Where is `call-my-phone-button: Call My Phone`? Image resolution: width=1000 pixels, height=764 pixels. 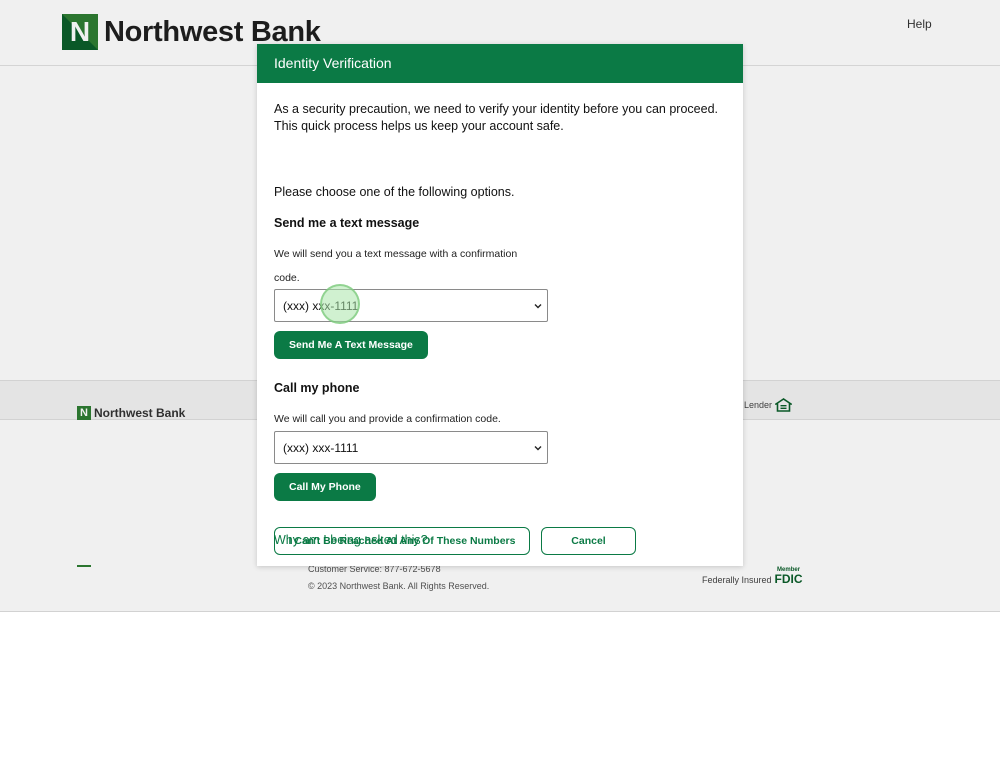
call-my-phone-button: Call My Phone is located at coordinates (325, 487).